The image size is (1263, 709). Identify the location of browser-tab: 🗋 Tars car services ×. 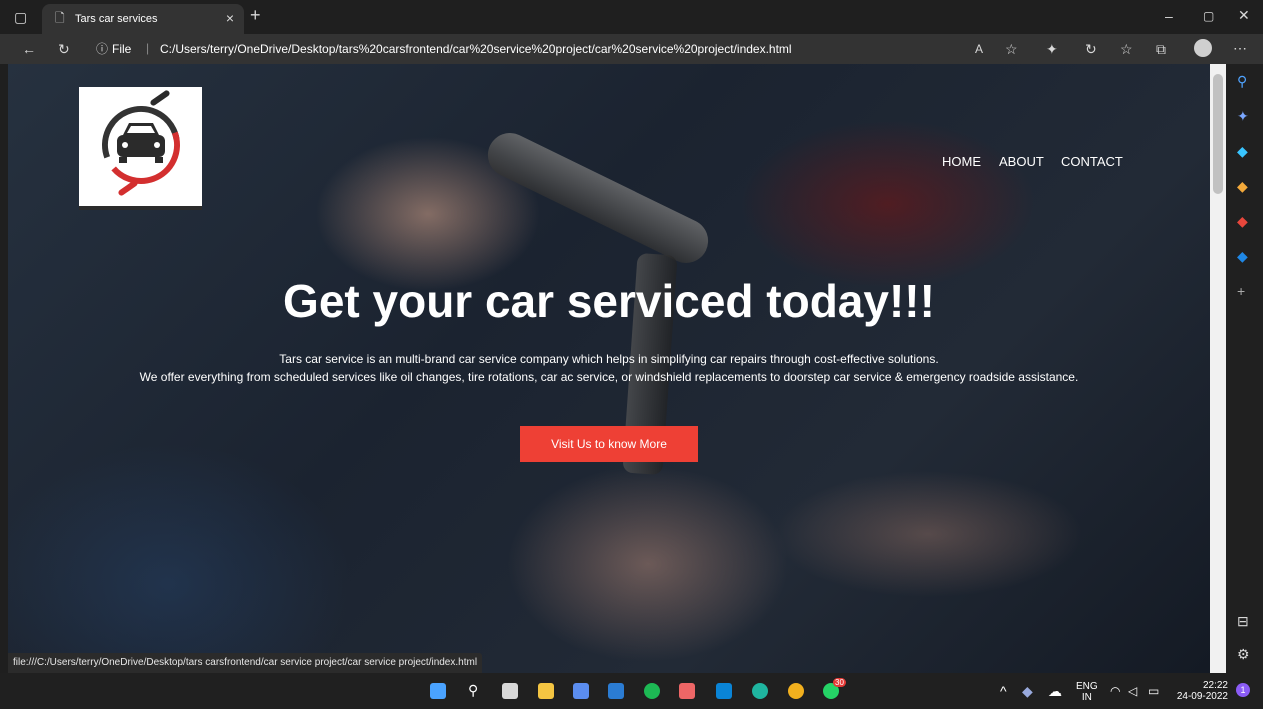
(143, 19).